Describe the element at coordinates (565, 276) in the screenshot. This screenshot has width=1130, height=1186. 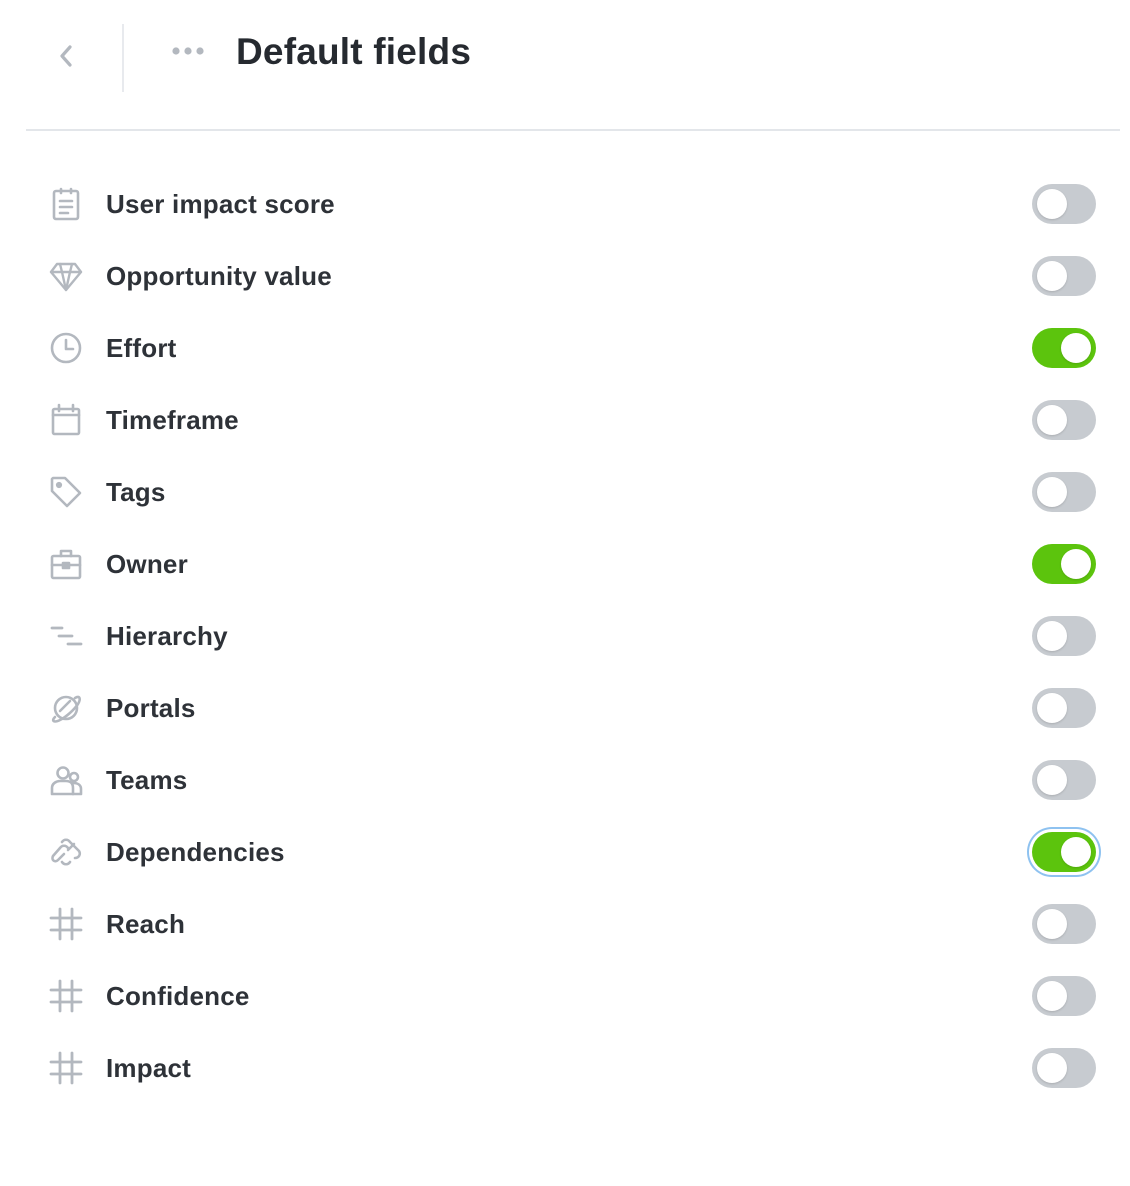
I see `field-row-opportunity-value: Opportunity value` at that location.